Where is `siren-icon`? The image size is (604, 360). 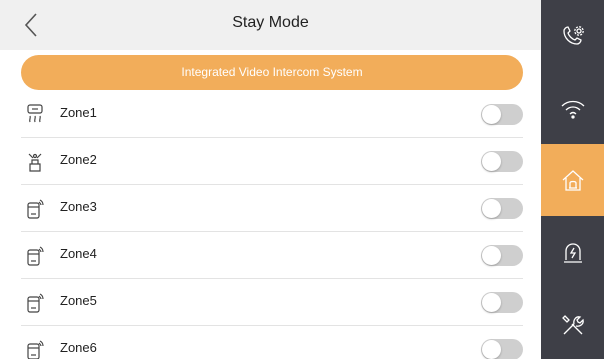
siren-icon is located at coordinates (573, 253).